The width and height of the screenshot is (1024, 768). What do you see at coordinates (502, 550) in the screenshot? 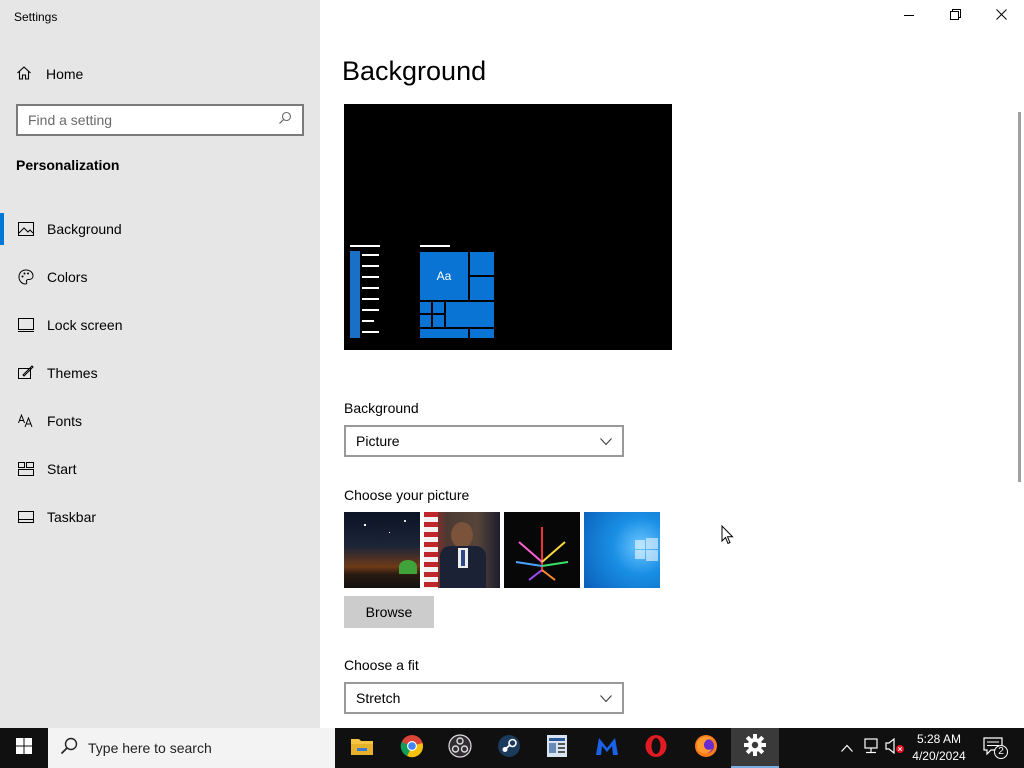
I see `picture-thumbnails` at bounding box center [502, 550].